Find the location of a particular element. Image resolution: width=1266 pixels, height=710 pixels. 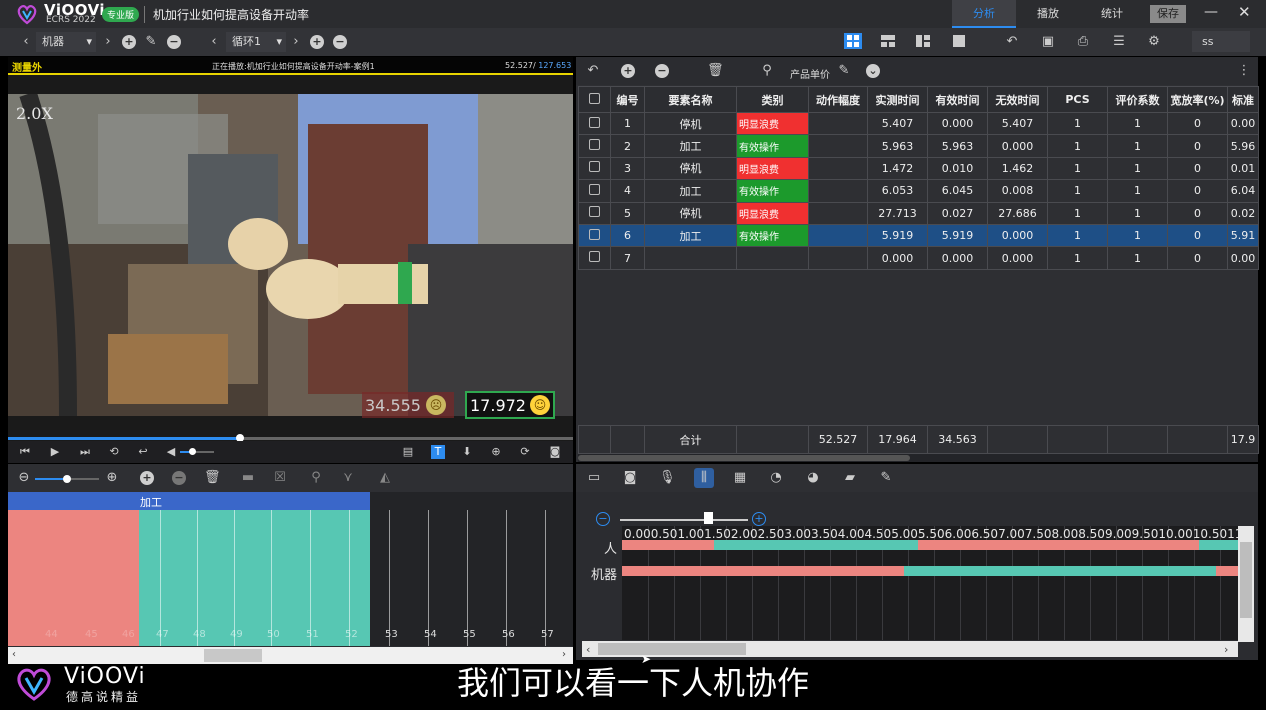

select-all-cell is located at coordinates (594, 99).